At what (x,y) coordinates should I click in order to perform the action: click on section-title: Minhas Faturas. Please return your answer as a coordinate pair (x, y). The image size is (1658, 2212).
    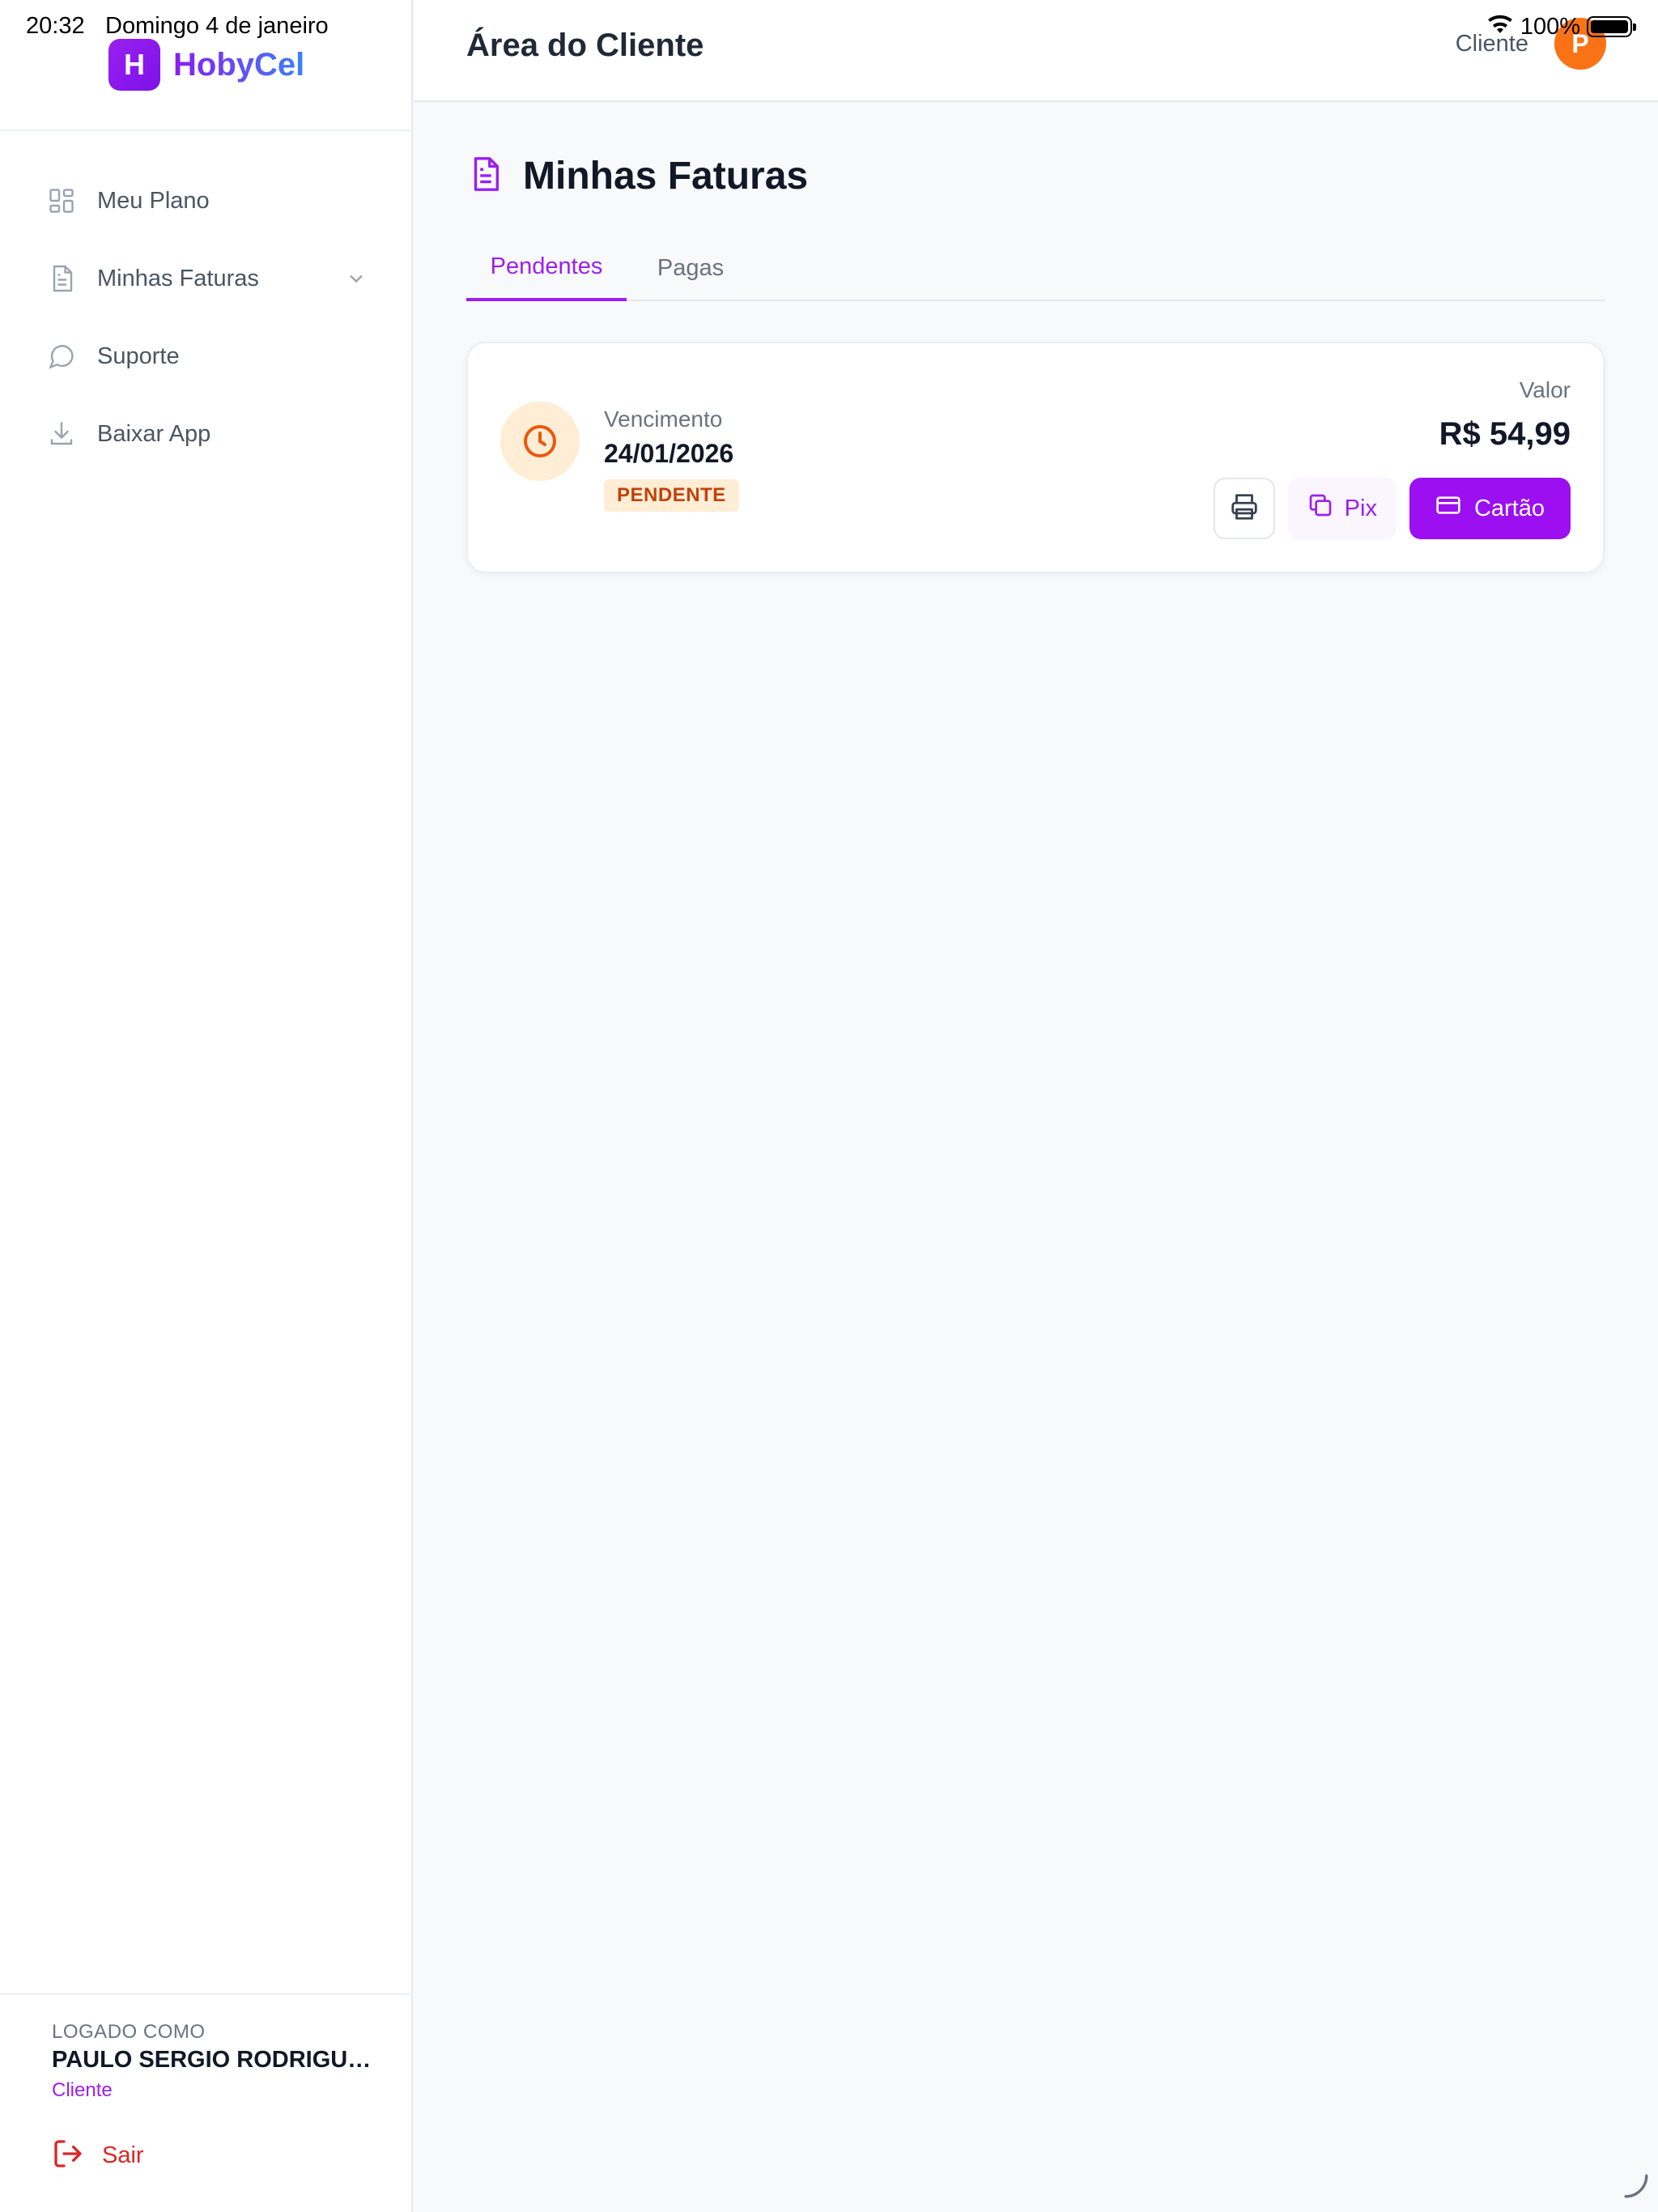
    Looking at the image, I should click on (666, 177).